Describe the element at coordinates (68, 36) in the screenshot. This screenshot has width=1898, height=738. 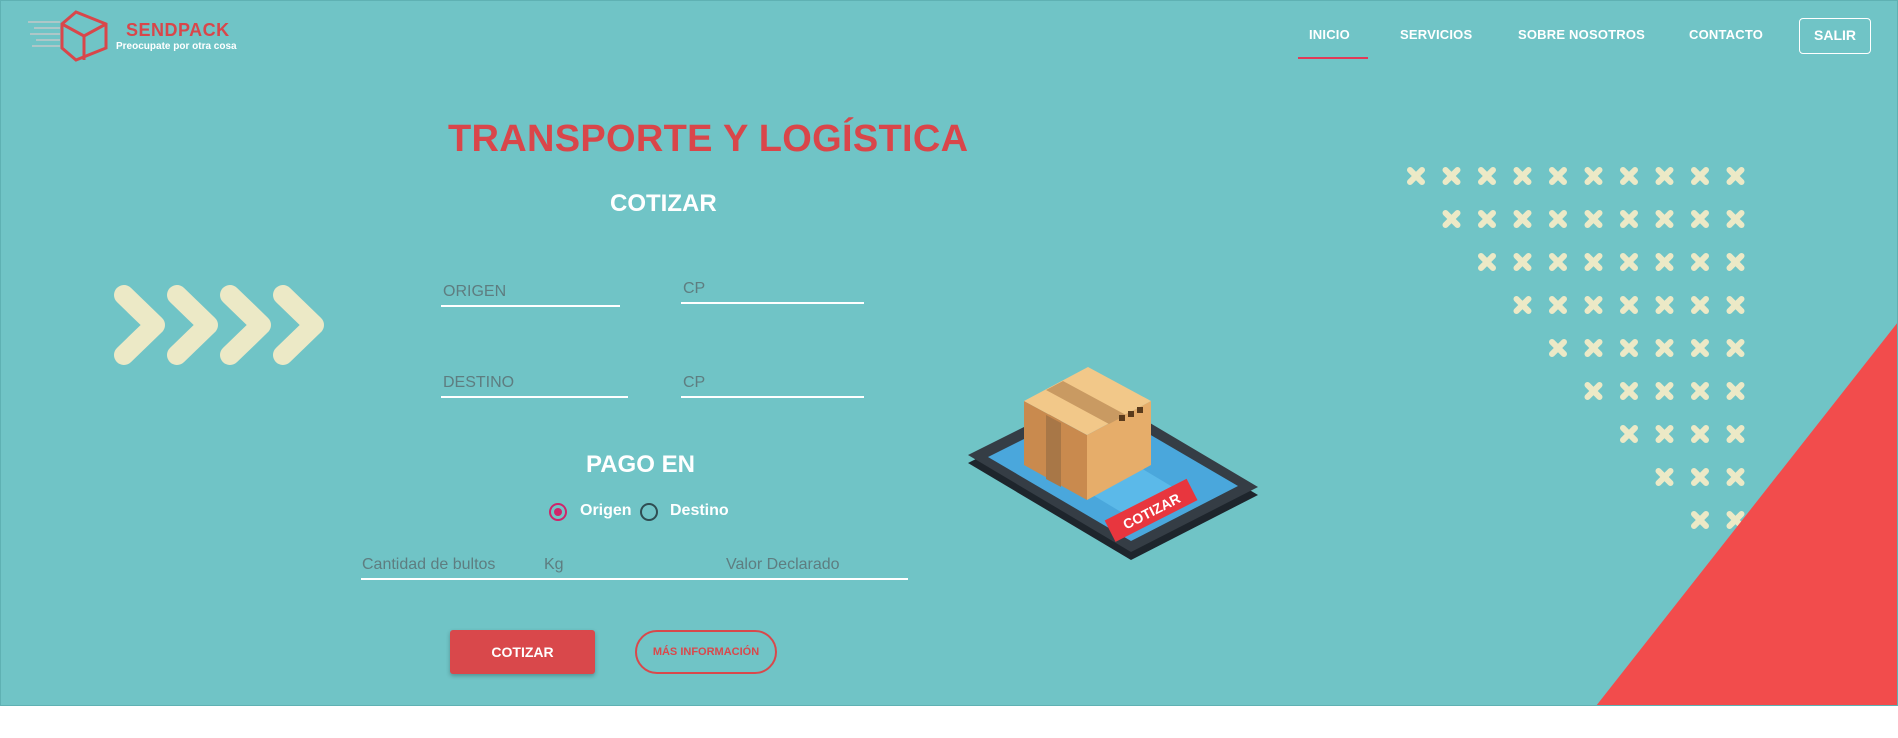
I see `sendpack-logo-icon` at that location.